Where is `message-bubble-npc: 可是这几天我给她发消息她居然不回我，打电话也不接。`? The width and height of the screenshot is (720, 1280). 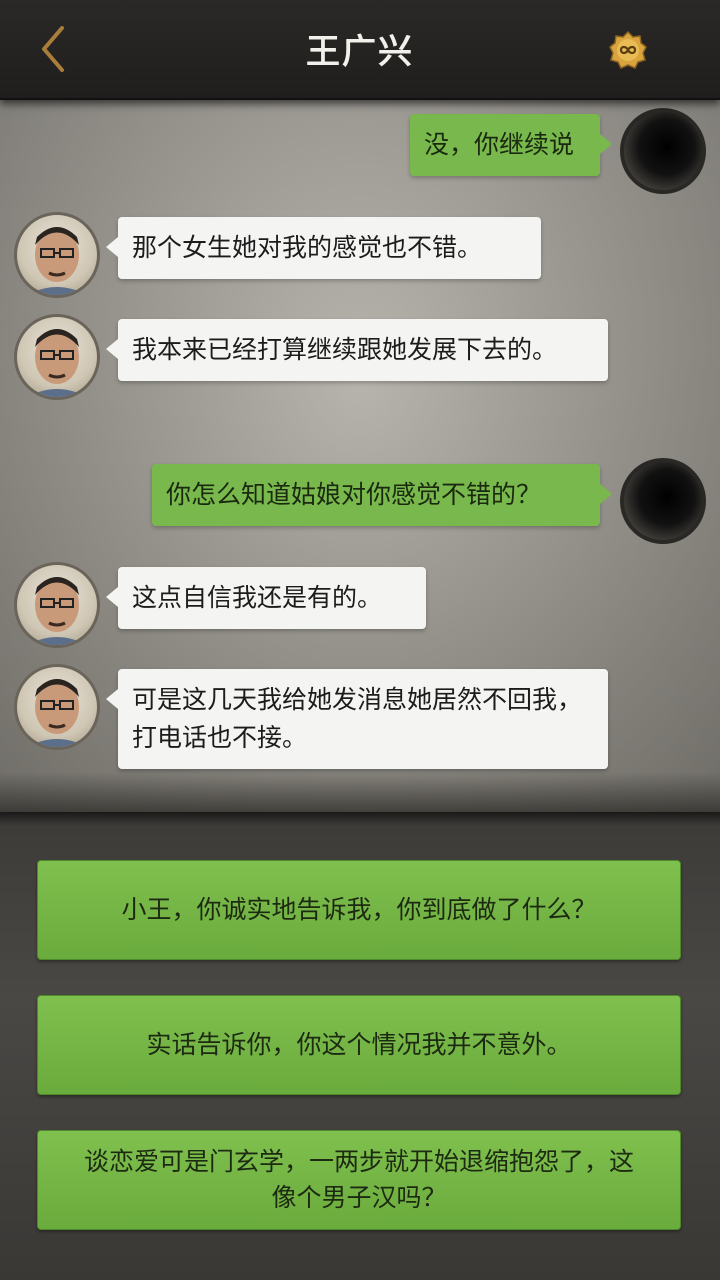 message-bubble-npc: 可是这几天我给她发消息她居然不回我，打电话也不接。 is located at coordinates (357, 719).